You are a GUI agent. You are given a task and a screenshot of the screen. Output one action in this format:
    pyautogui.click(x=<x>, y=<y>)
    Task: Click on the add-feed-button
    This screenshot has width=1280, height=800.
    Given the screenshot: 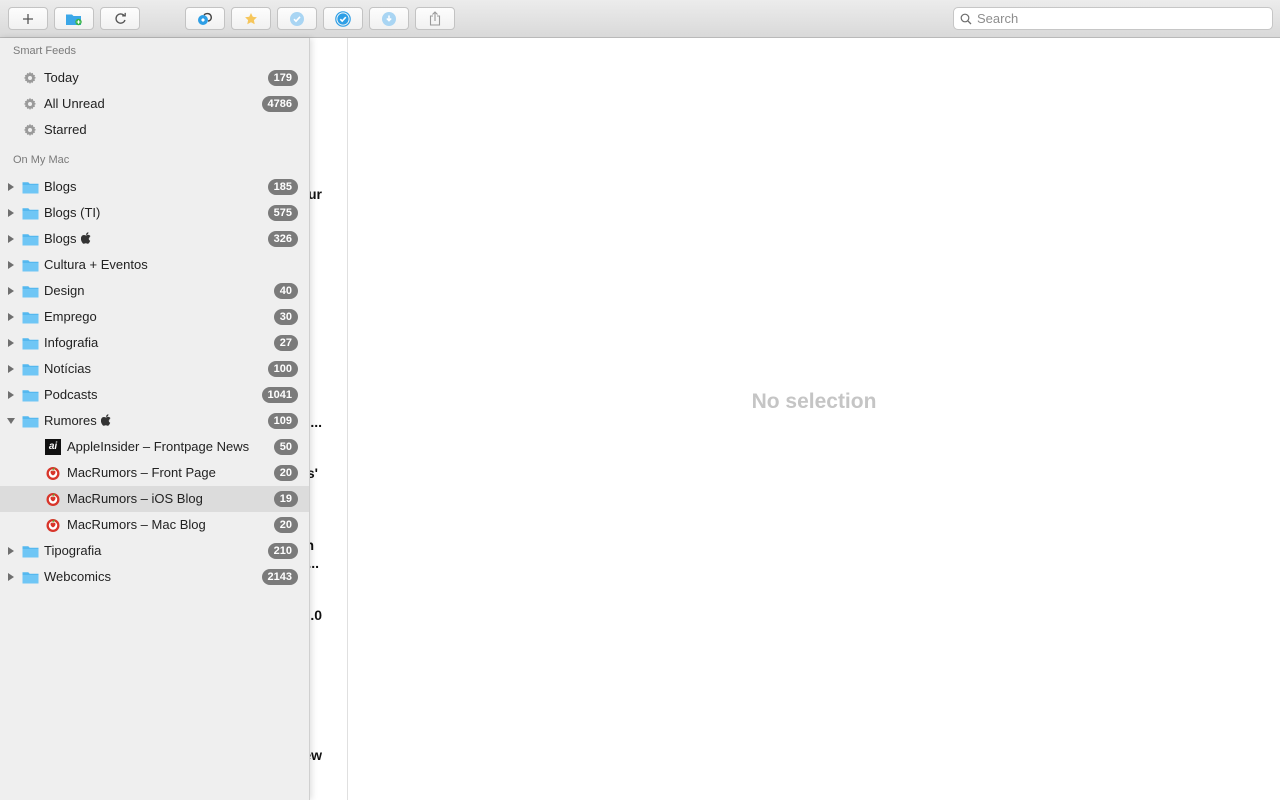 What is the action you would take?
    pyautogui.click(x=28, y=18)
    